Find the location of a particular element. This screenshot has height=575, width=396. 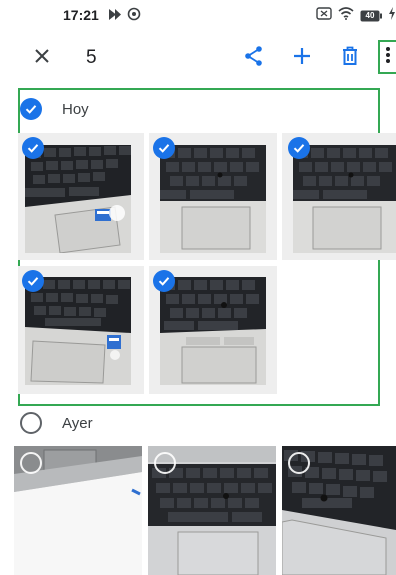

screenshot-icon is located at coordinates (324, 16).